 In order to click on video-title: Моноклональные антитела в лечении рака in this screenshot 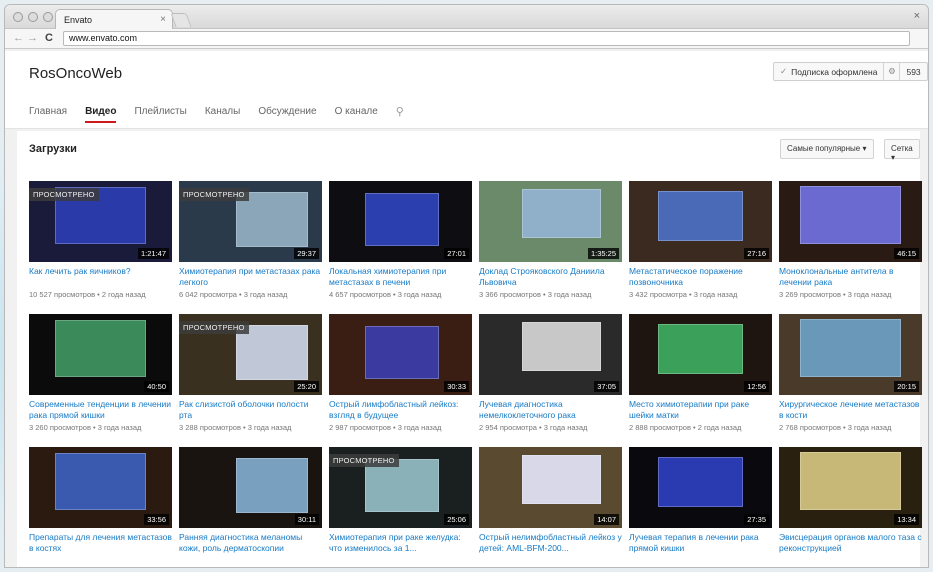, I will do `click(850, 277)`.